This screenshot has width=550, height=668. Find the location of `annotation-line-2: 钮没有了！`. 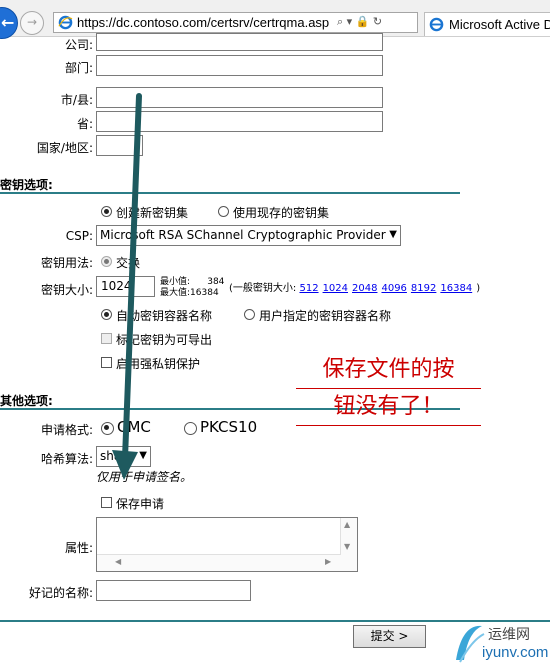

annotation-line-2: 钮没有了！ is located at coordinates (388, 407).